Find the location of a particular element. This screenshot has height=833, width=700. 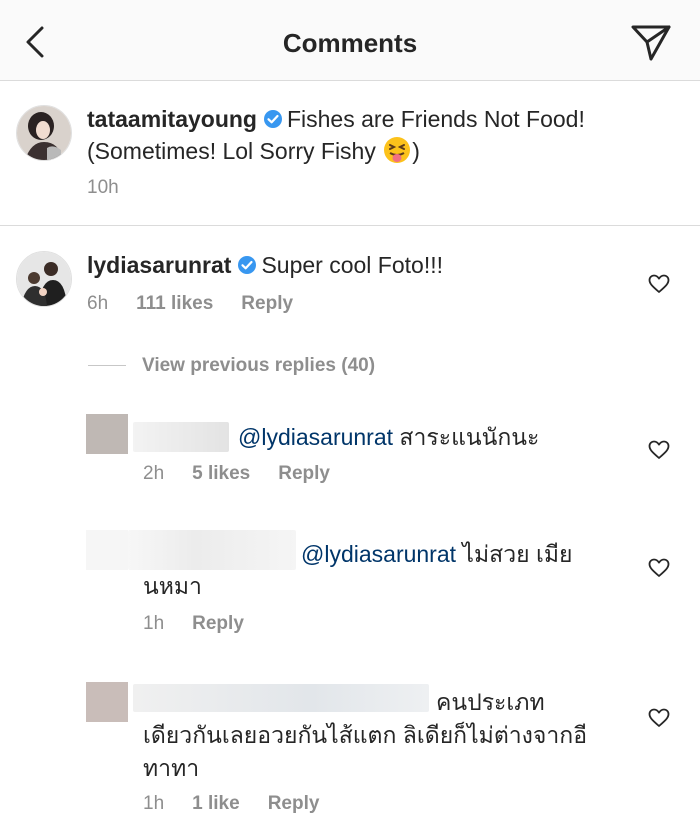

reply-meta: 2h 5 likes Reply is located at coordinates (250, 474).